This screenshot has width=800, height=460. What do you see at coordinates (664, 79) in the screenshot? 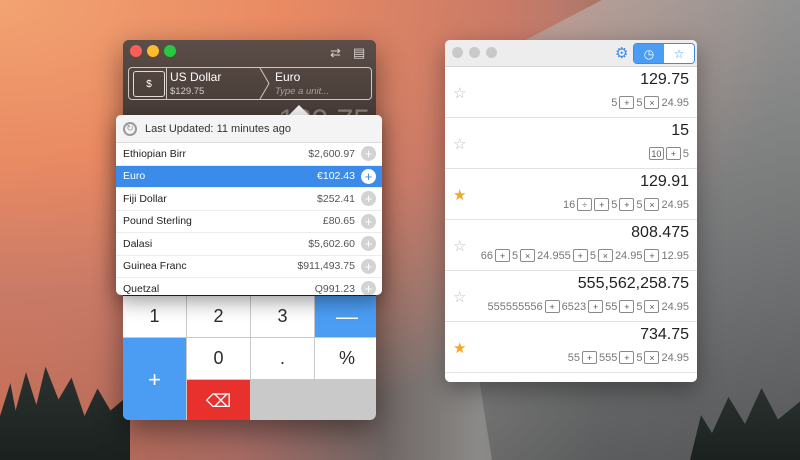
I see `history-result: 129.75` at bounding box center [664, 79].